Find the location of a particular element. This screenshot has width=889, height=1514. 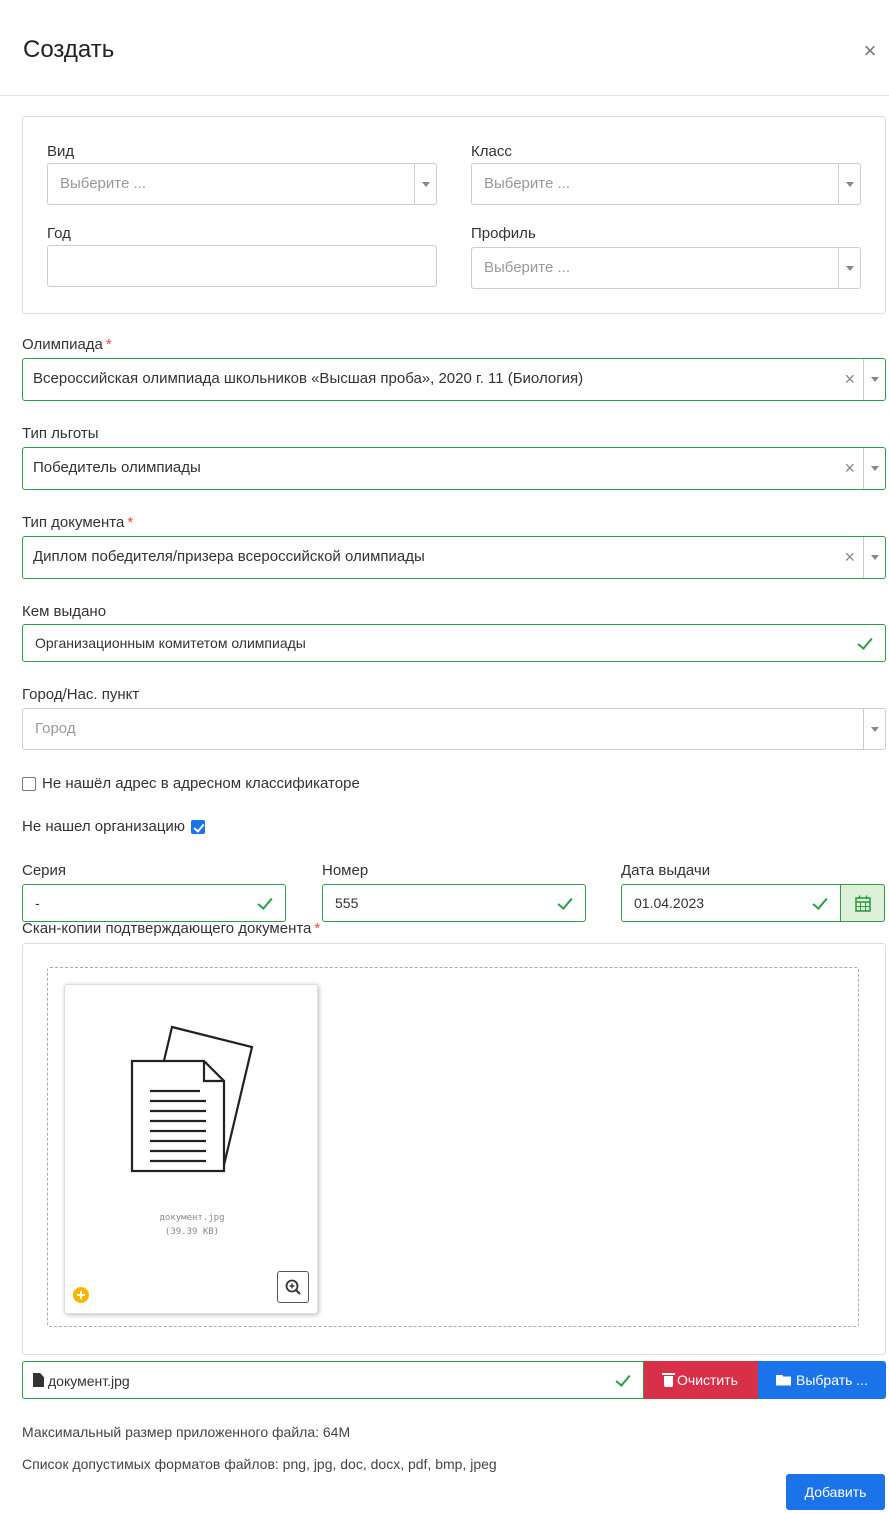

modal-title: Создать is located at coordinates (69, 49).